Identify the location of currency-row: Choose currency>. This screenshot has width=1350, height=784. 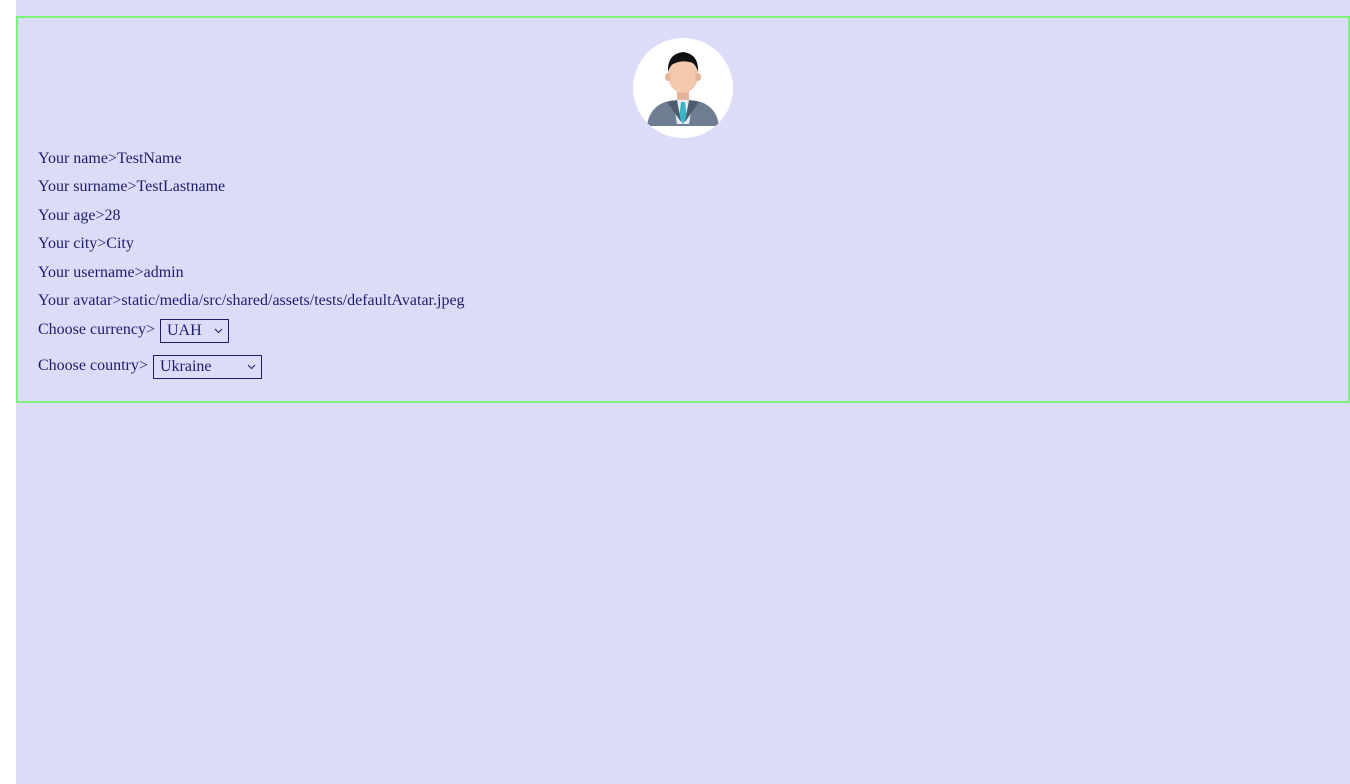
(96, 330).